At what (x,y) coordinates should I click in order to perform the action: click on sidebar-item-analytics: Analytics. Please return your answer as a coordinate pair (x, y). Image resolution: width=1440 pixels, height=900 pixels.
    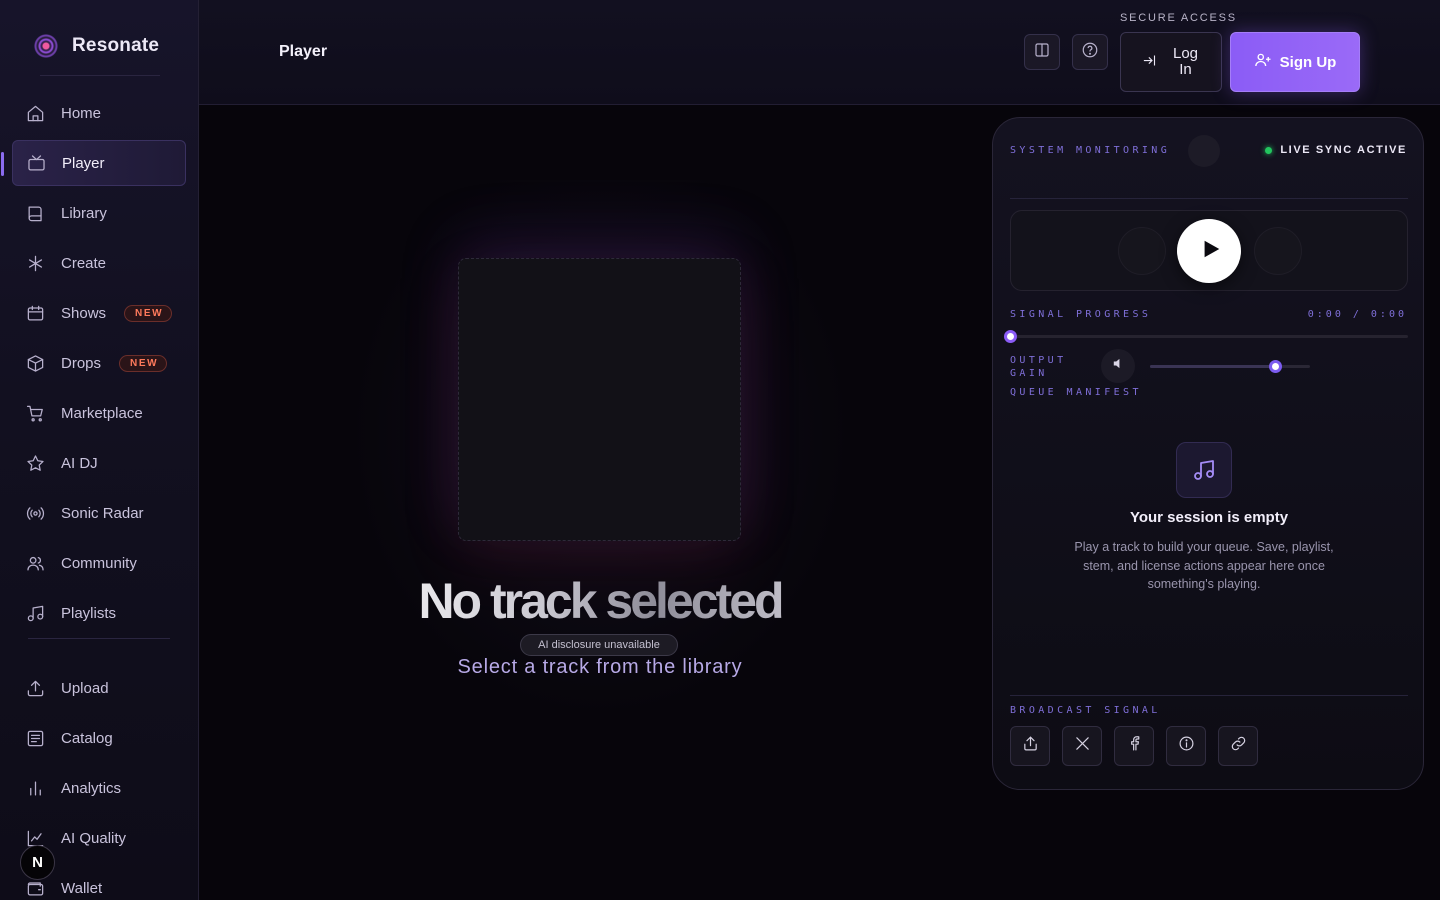
    Looking at the image, I should click on (99, 788).